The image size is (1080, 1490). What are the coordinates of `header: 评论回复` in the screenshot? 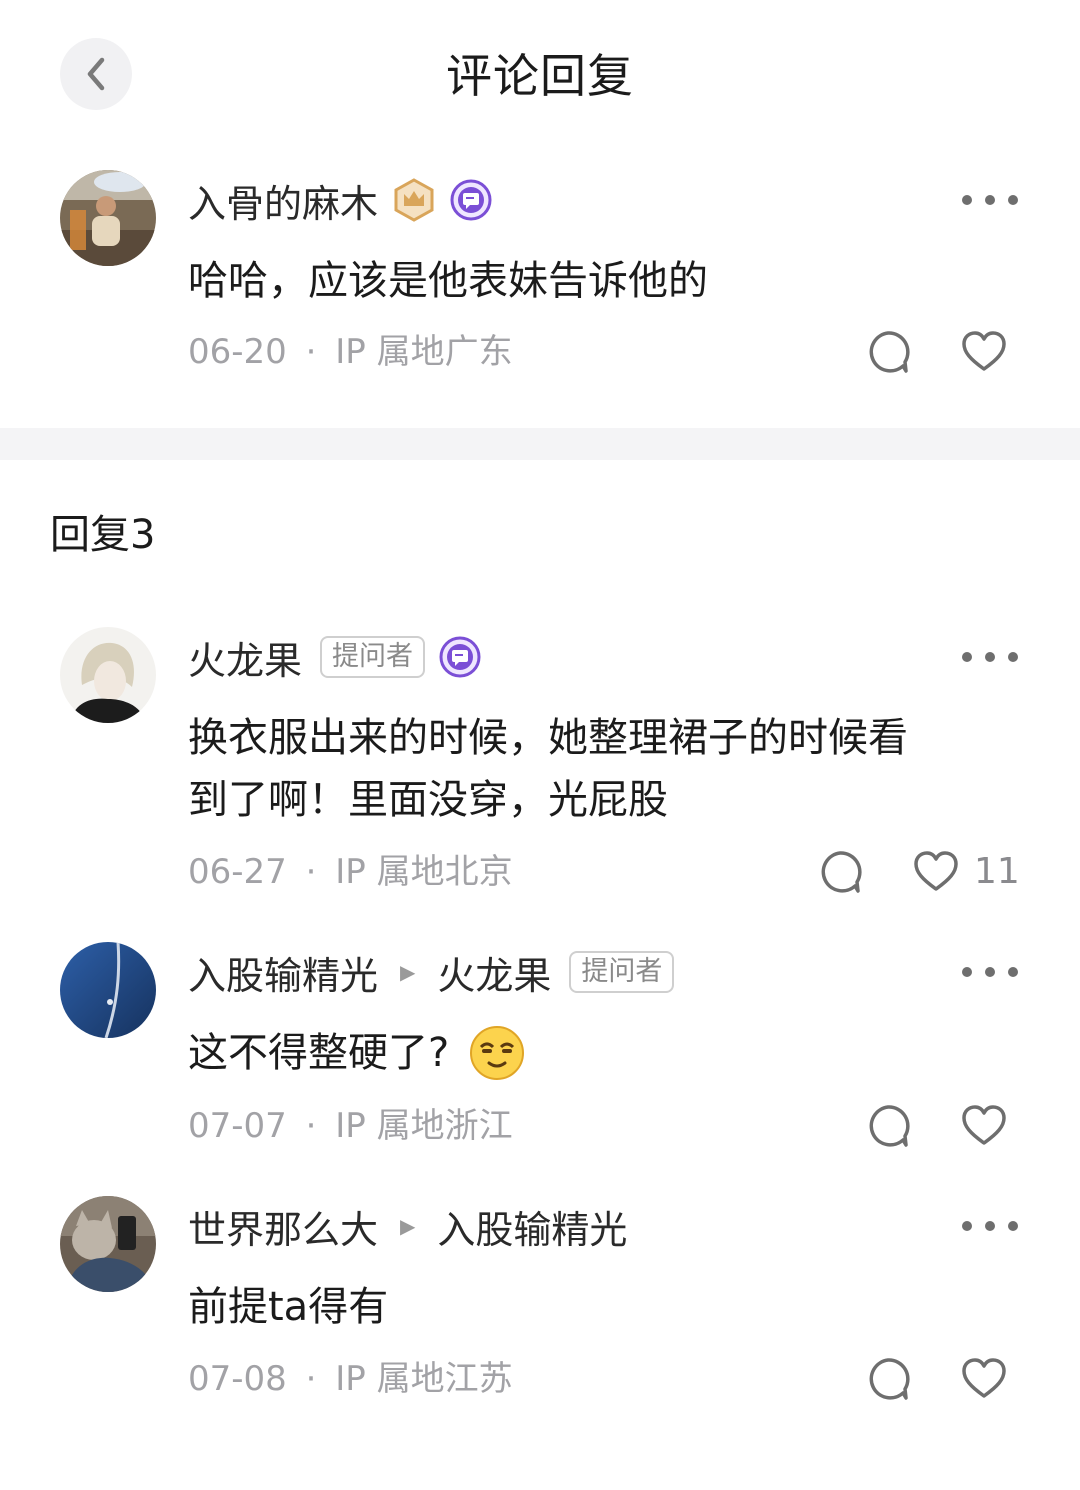 It's located at (540, 75).